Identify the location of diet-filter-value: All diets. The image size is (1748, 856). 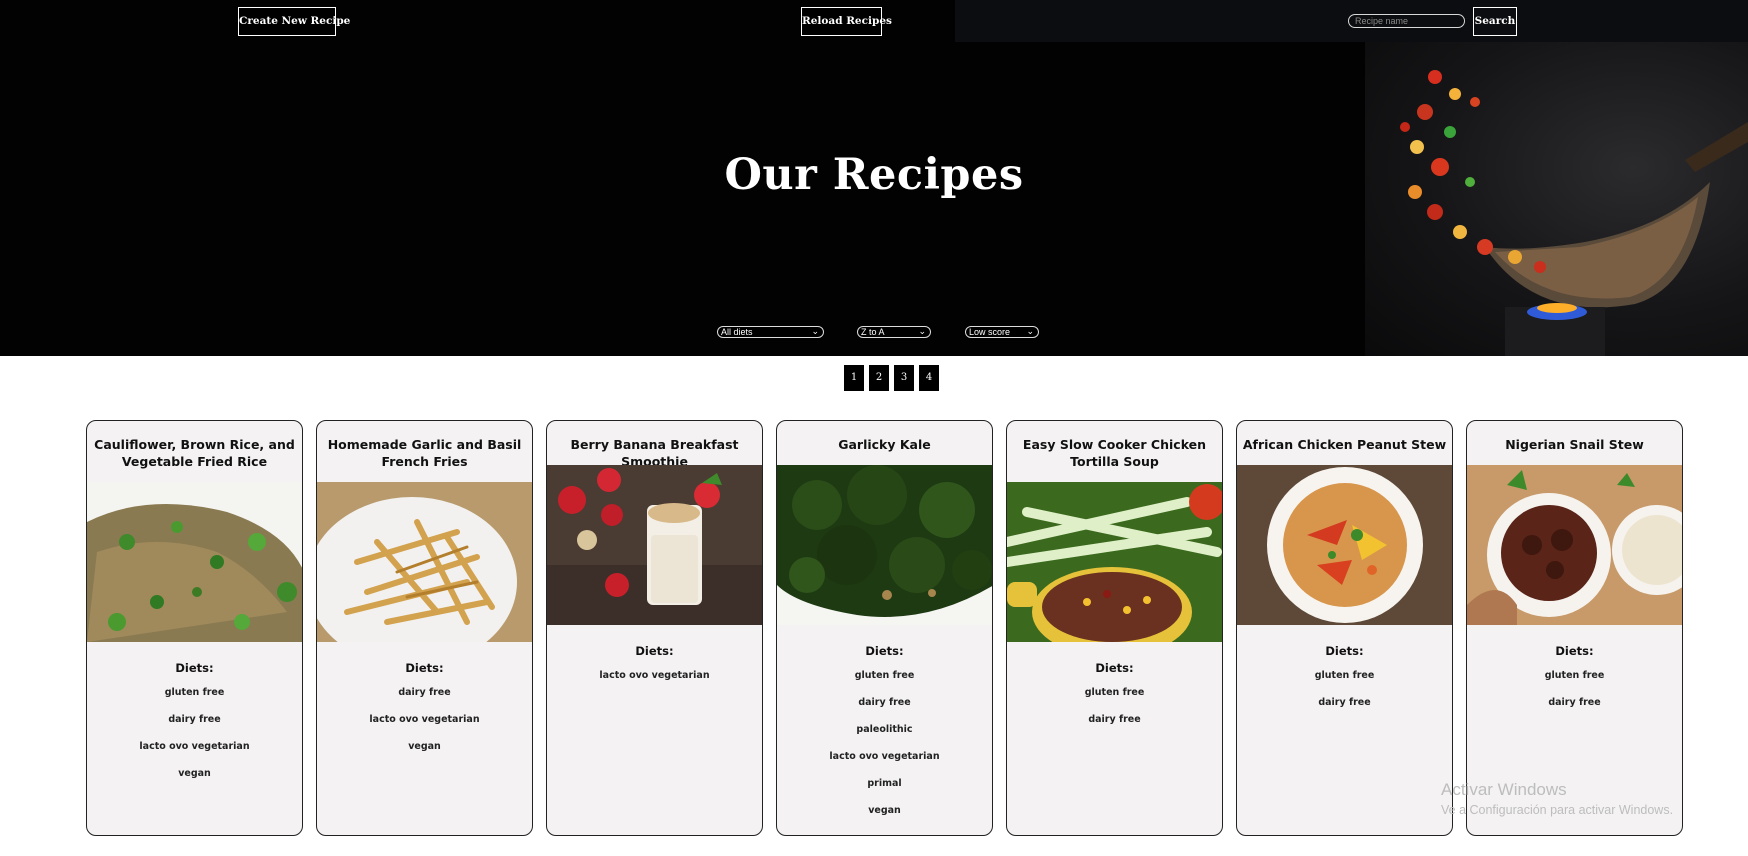
(737, 332).